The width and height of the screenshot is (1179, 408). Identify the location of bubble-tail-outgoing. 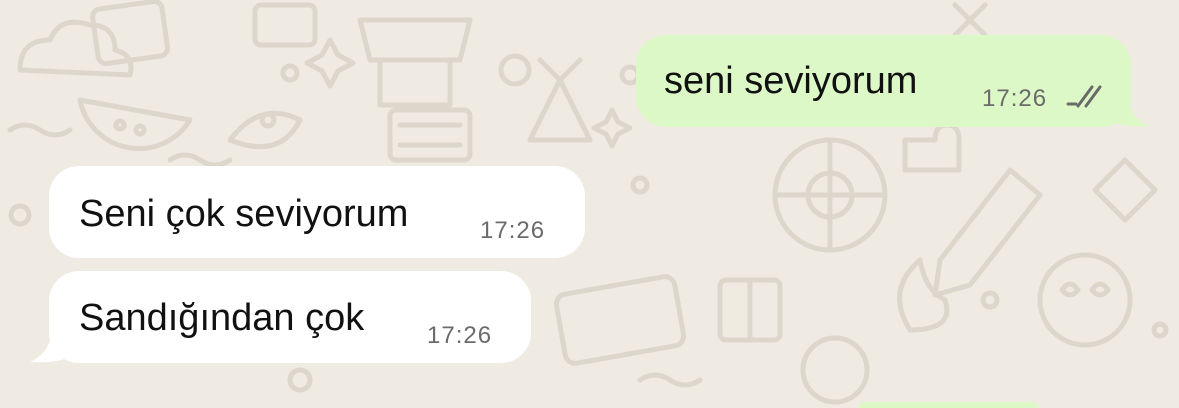
(1129, 113).